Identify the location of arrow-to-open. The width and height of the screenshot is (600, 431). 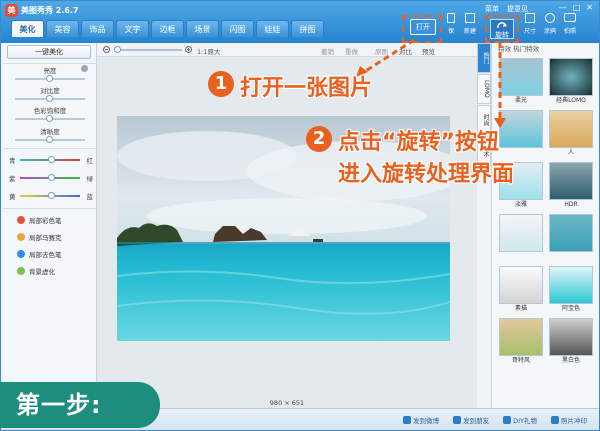
(389, 56).